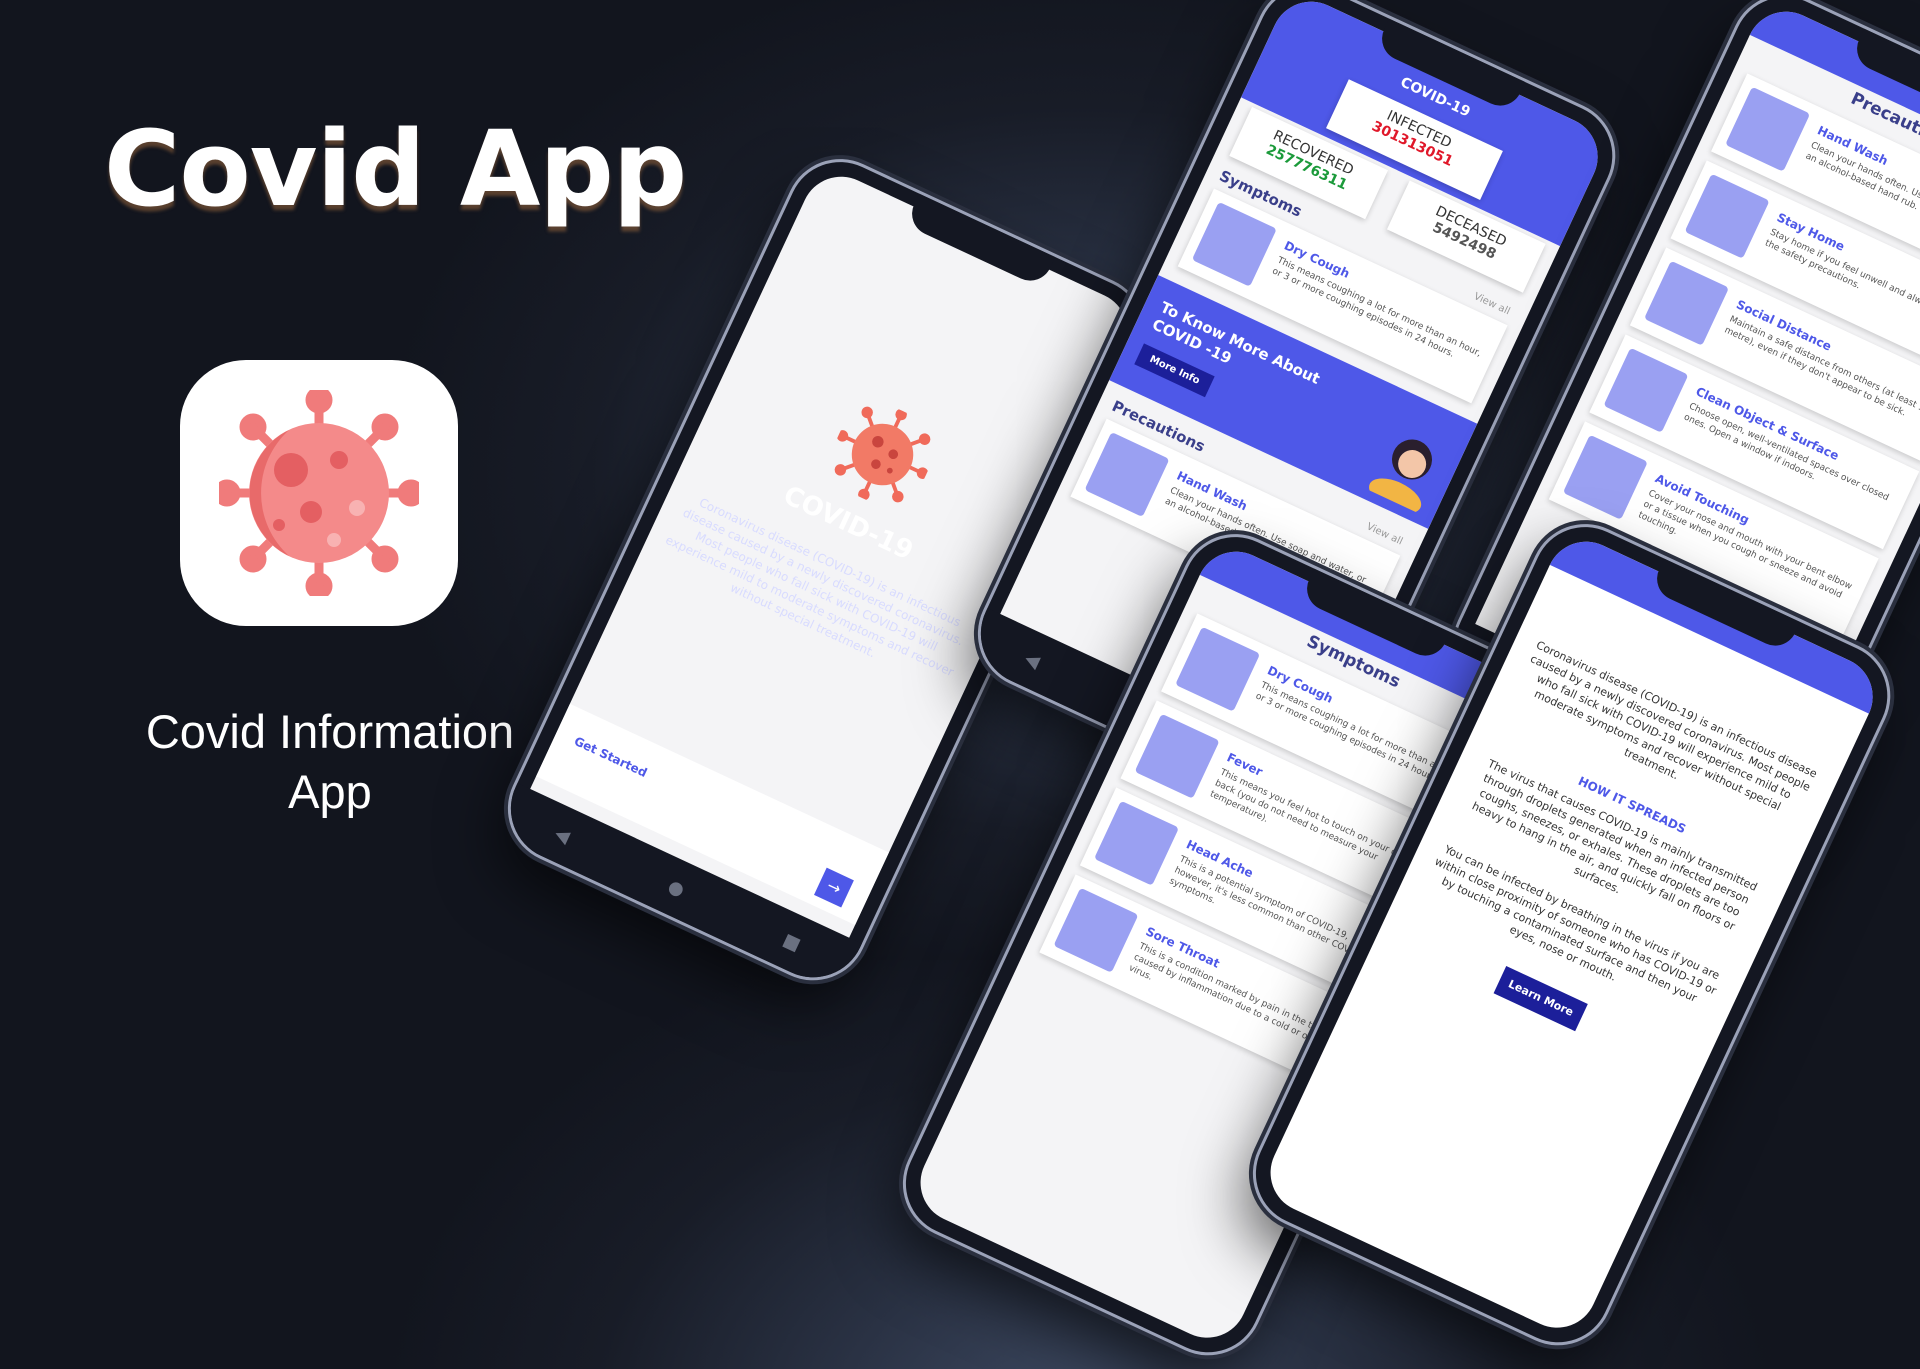  I want to click on avoid-touching-icon, so click(1605, 477).